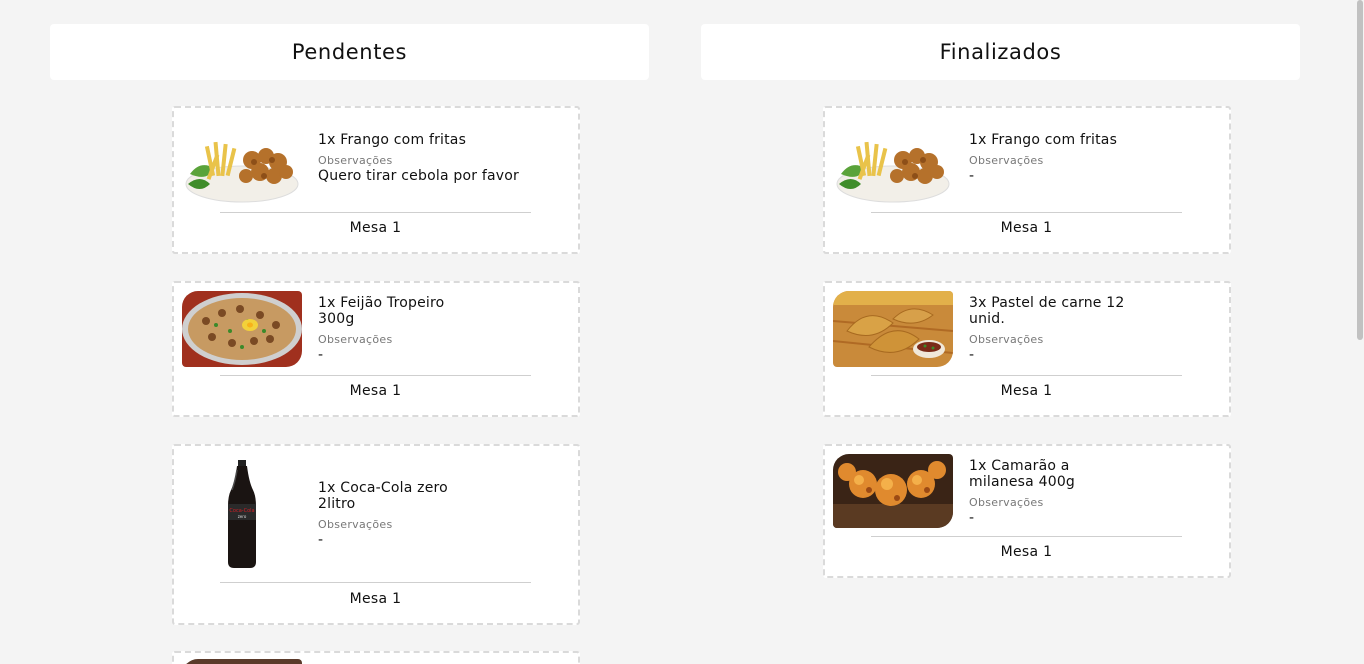 The width and height of the screenshot is (1364, 664). What do you see at coordinates (1360, 170) in the screenshot?
I see `scrollbar-thumb` at bounding box center [1360, 170].